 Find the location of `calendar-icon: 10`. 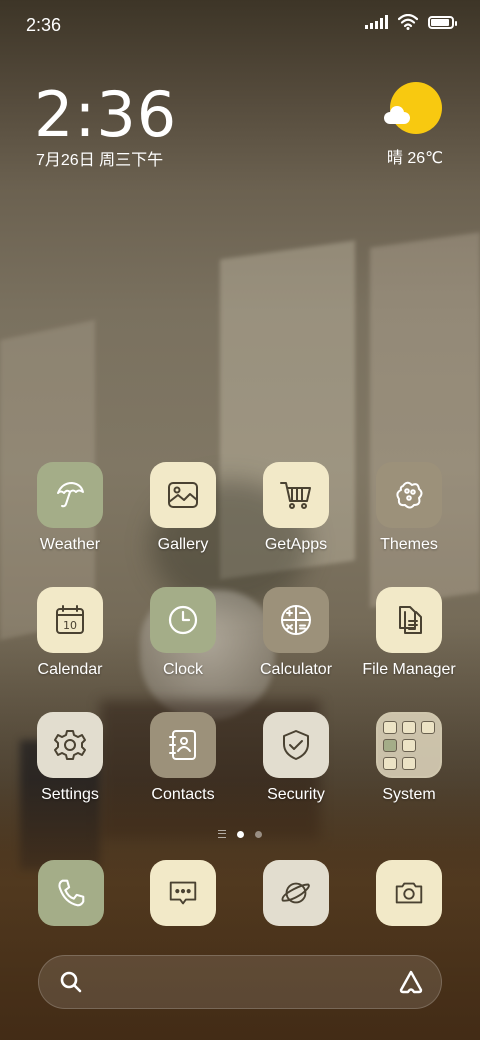

calendar-icon: 10 is located at coordinates (70, 619).